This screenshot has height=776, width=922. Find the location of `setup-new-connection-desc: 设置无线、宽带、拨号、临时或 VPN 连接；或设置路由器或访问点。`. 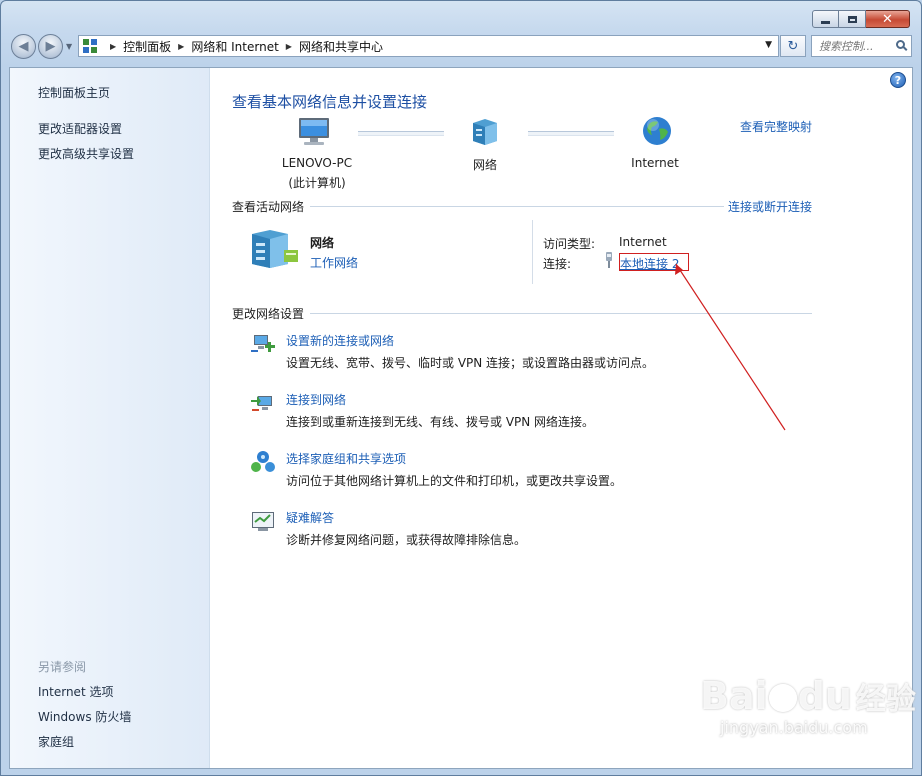

setup-new-connection-desc: 设置无线、宽带、拨号、临时或 VPN 连接；或设置路由器或访问点。 is located at coordinates (470, 363).